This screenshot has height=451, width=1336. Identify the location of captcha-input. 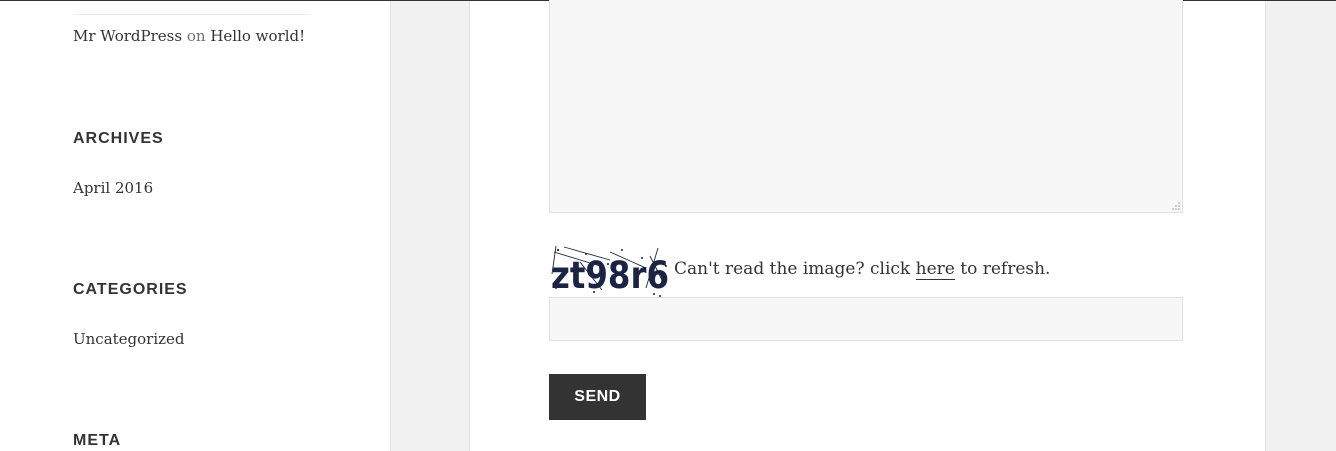
(866, 319).